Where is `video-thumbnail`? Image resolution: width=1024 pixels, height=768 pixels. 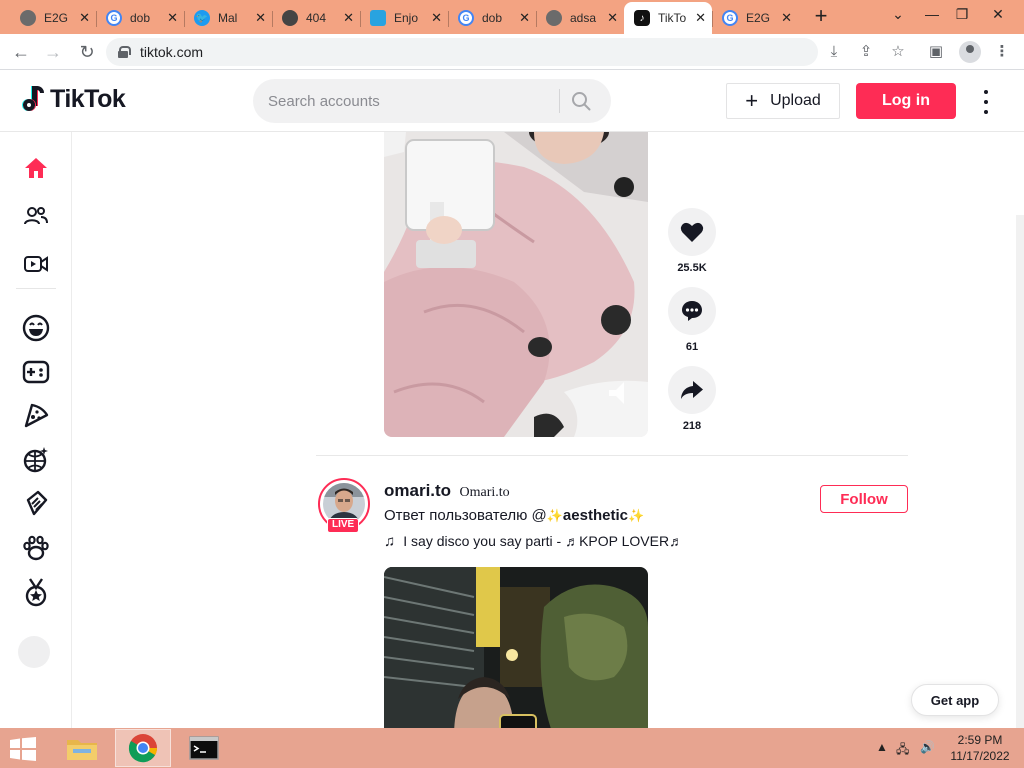
video-thumbnail is located at coordinates (516, 284).